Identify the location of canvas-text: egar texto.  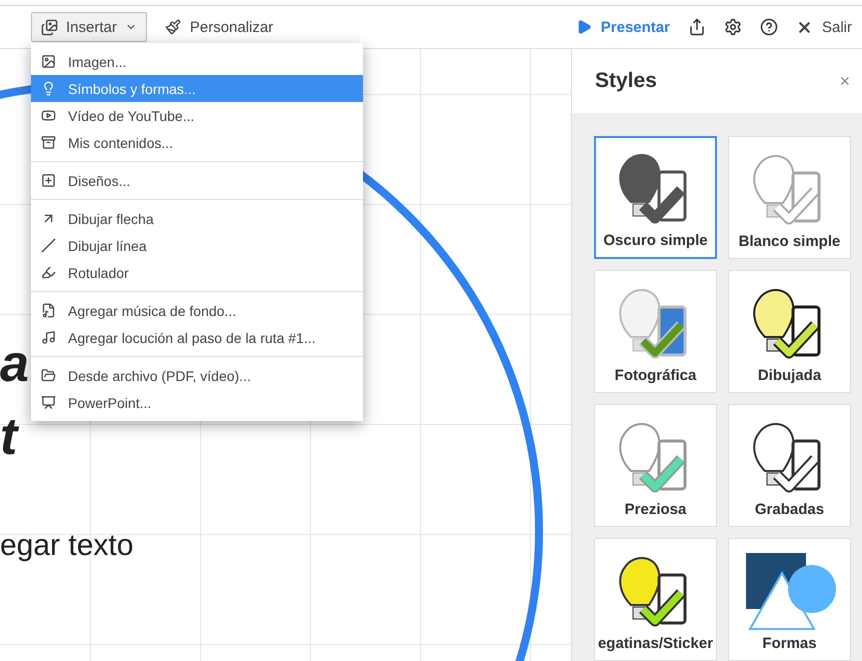
(67, 546).